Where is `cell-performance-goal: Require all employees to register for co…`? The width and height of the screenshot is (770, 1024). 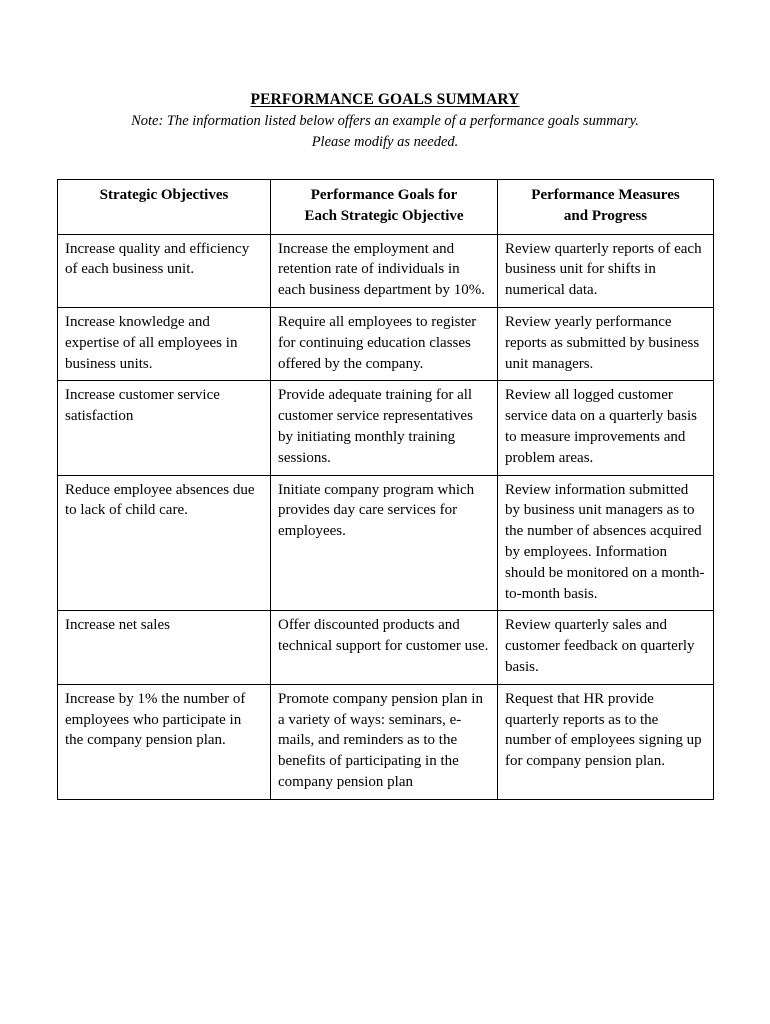
cell-performance-goal: Require all employees to register for co… is located at coordinates (384, 344).